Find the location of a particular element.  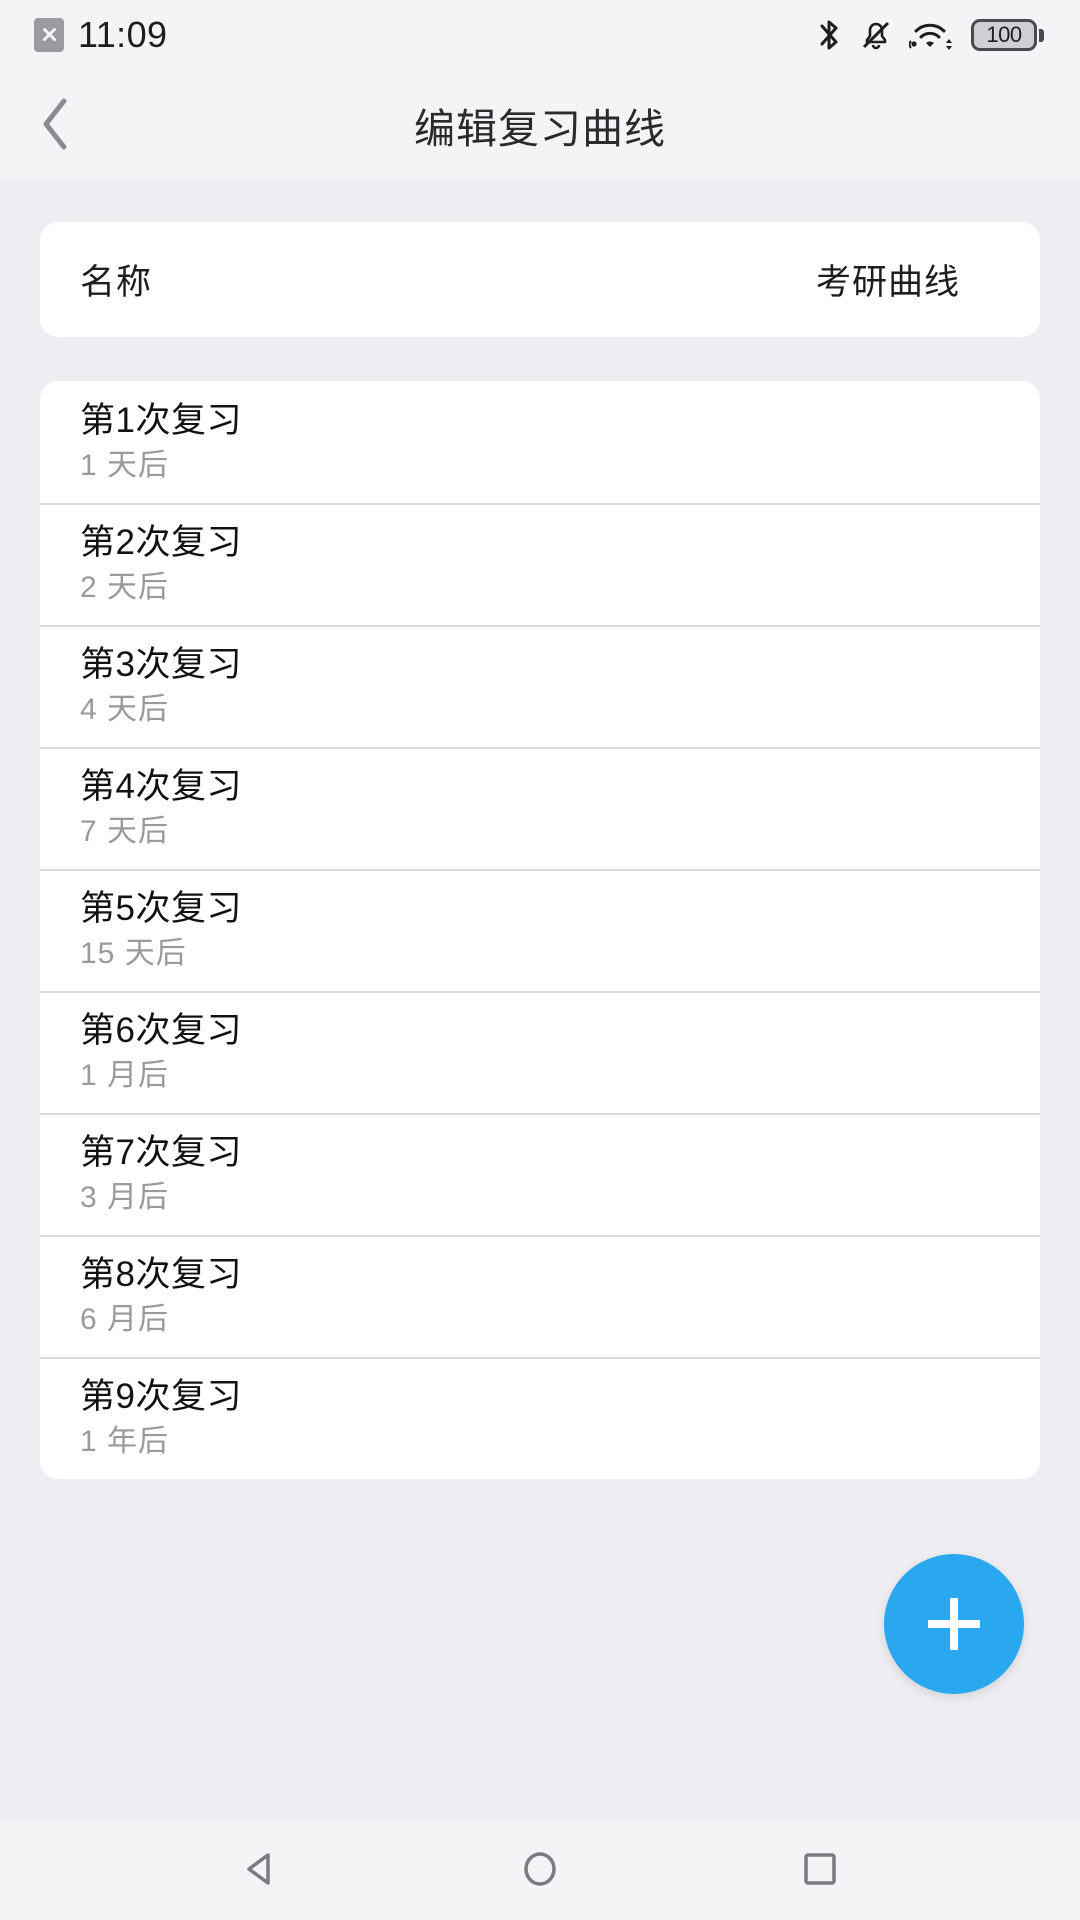

triangle-back-icon is located at coordinates (260, 1870).